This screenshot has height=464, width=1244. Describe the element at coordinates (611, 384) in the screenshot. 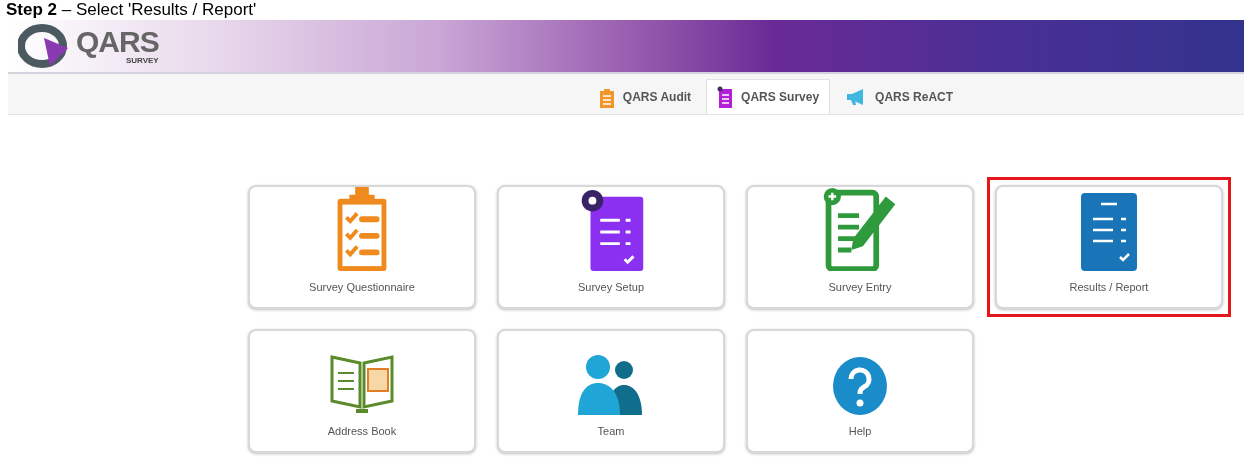

I see `people-icon` at that location.